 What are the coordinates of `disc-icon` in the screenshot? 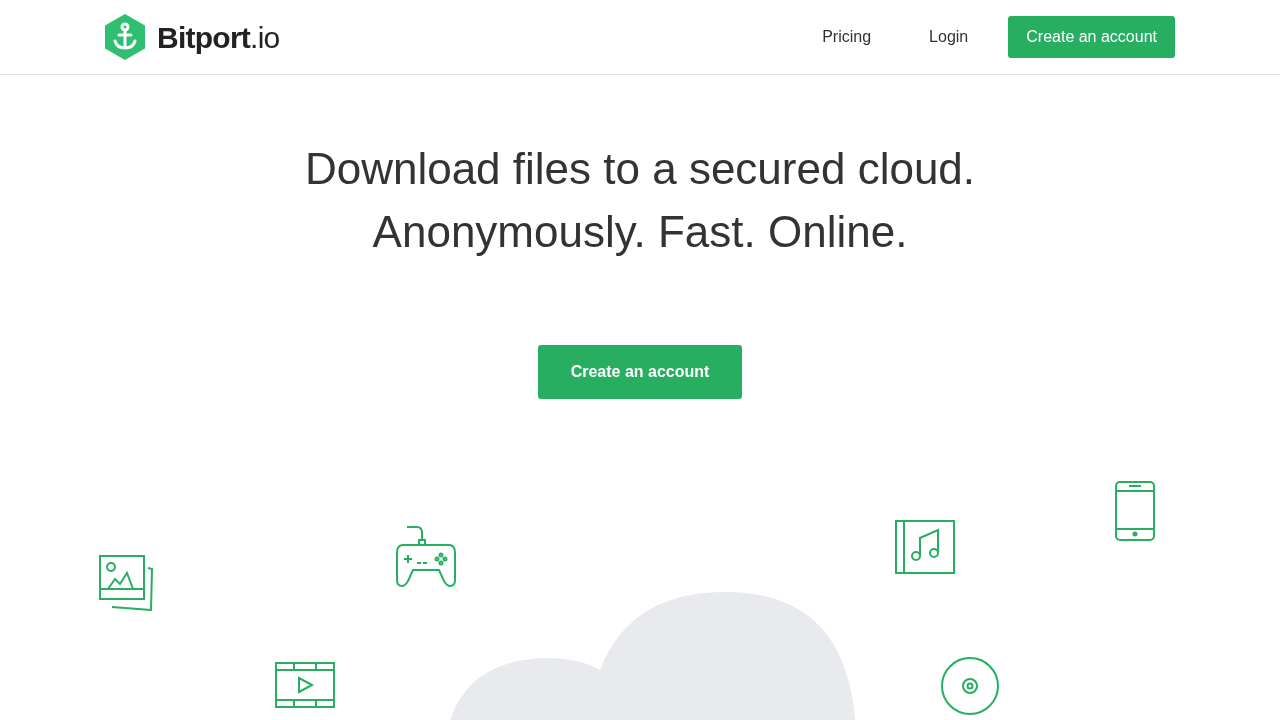 It's located at (970, 686).